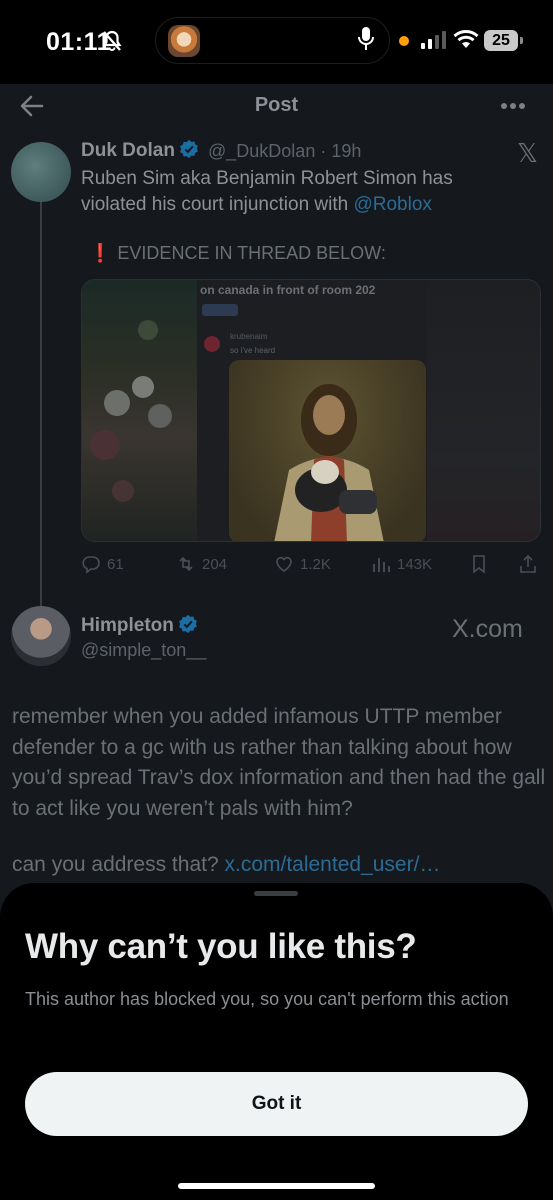  I want to click on author-name: Himpleton, so click(139, 625).